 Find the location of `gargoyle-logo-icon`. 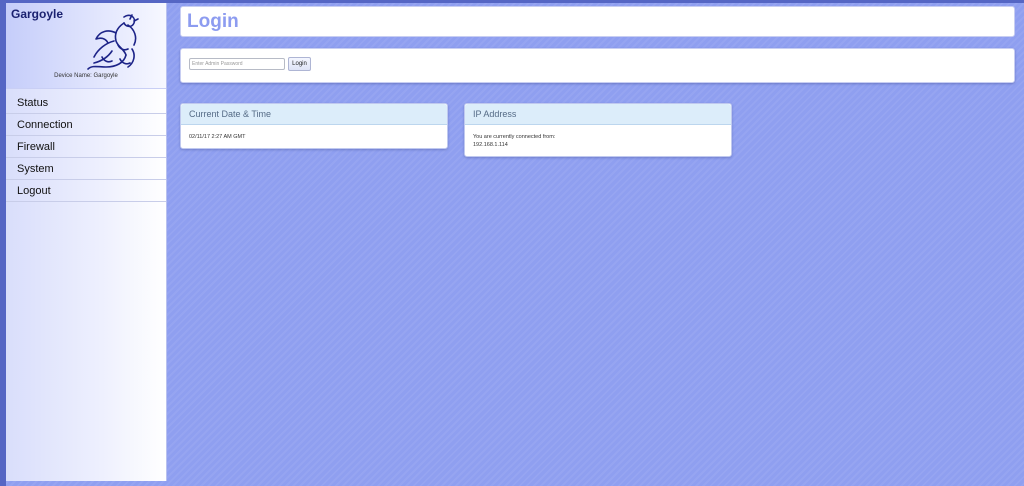

gargoyle-logo-icon is located at coordinates (113, 42).